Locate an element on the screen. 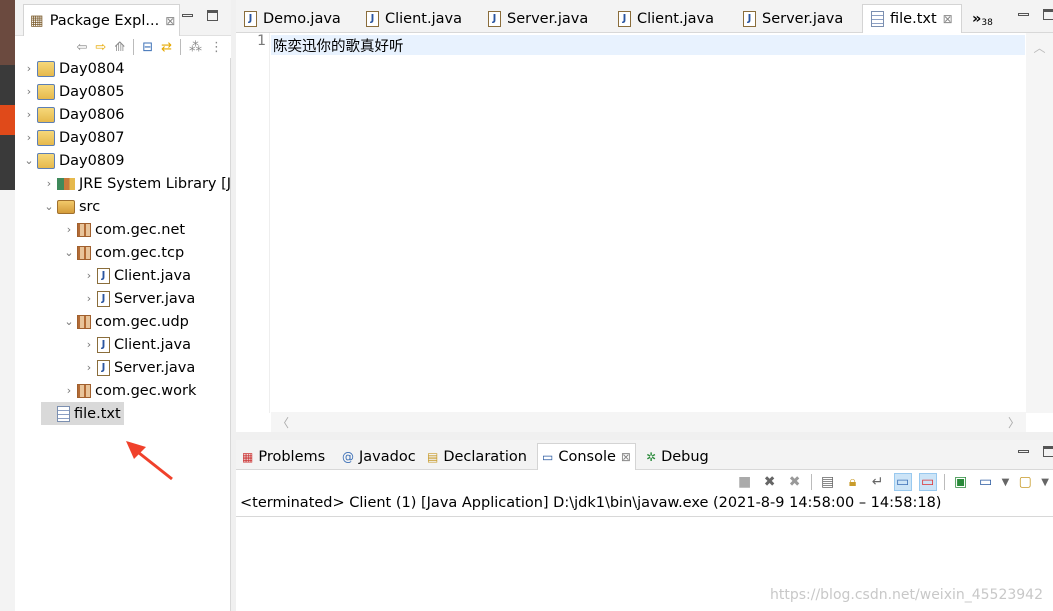  display-console-icon: ▭ is located at coordinates (986, 482).